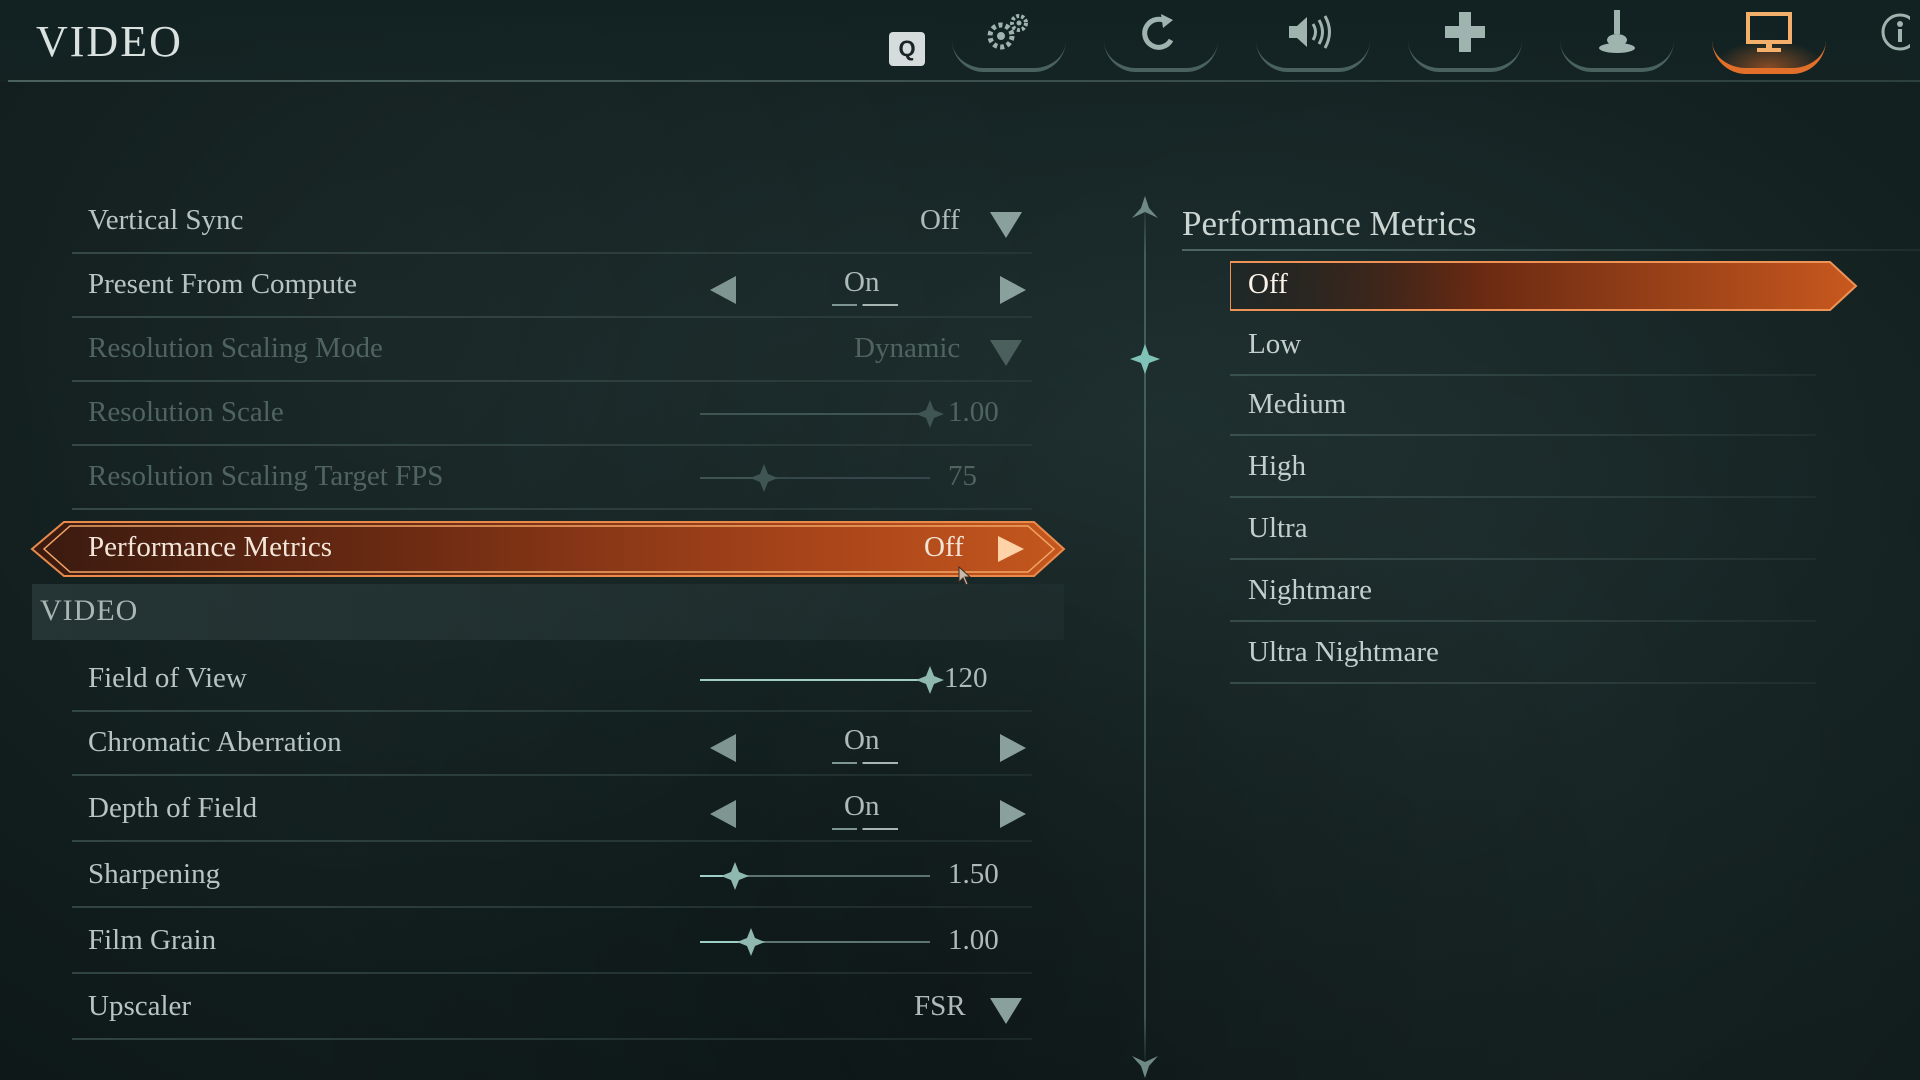 This screenshot has height=1080, width=1920. I want to click on setting-resolution-scaling-target-fps: Resolution Scaling Target FPS 75, so click(552, 478).